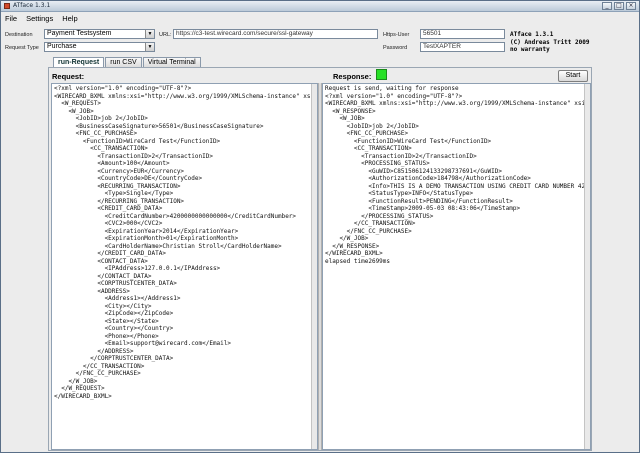 The image size is (640, 453). I want to click on response-vertical-scrollbar, so click(587, 266).